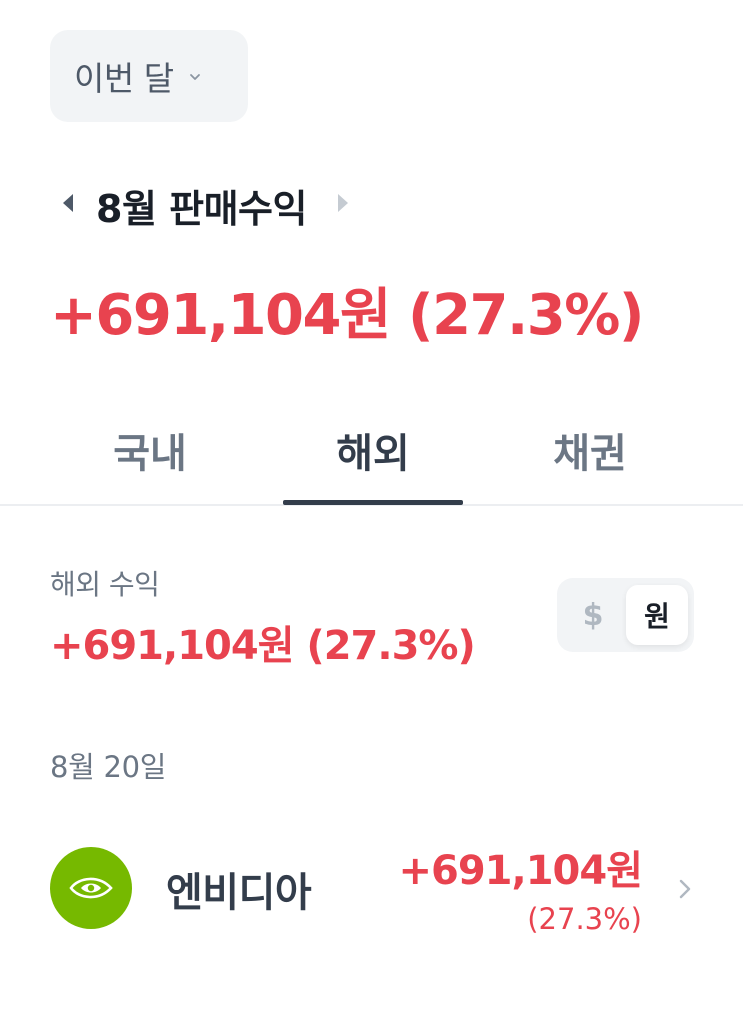 The height and width of the screenshot is (1011, 743). I want to click on tab-bonds-label: 채권, so click(590, 454).